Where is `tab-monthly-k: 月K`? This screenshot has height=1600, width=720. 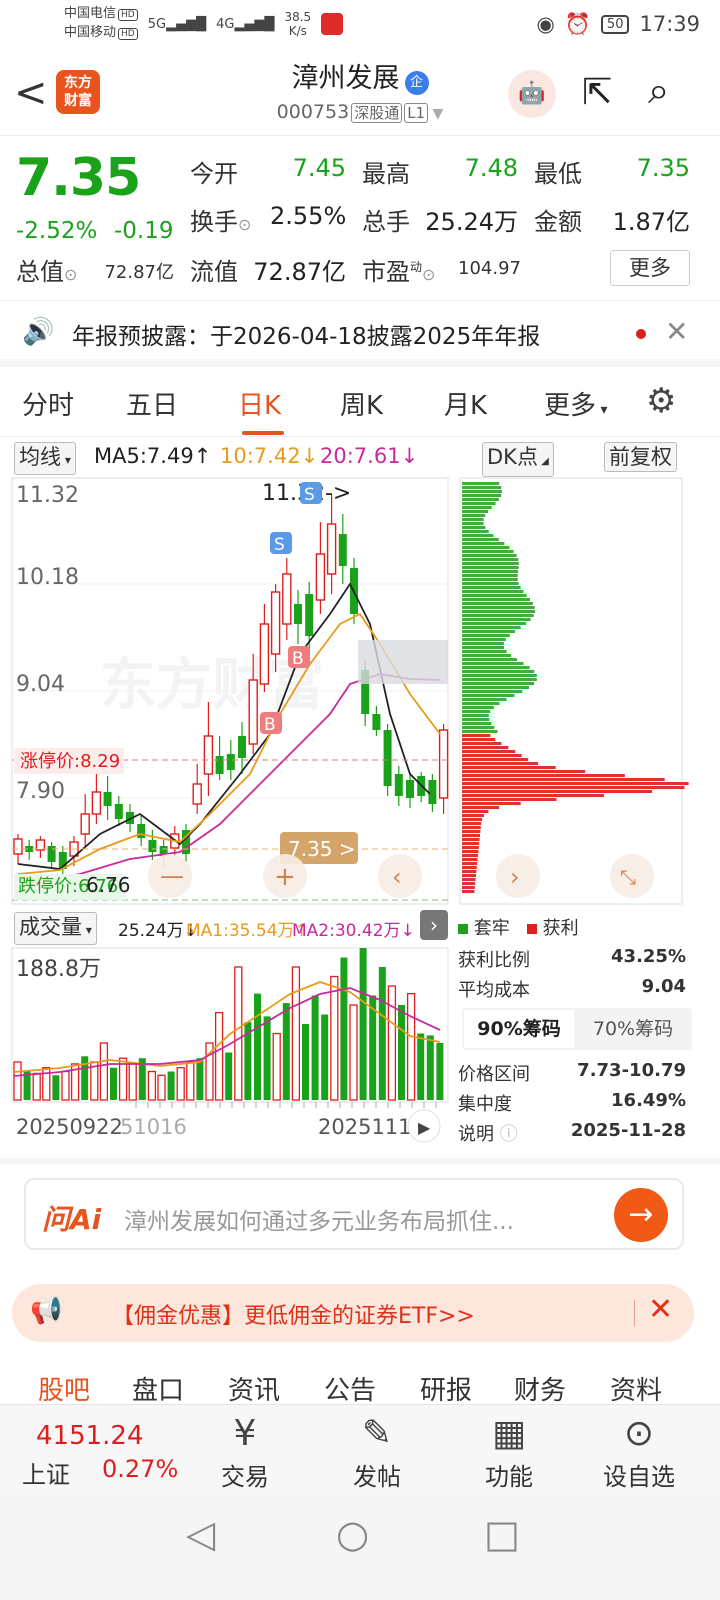
tab-monthly-k: 月K is located at coordinates (465, 403).